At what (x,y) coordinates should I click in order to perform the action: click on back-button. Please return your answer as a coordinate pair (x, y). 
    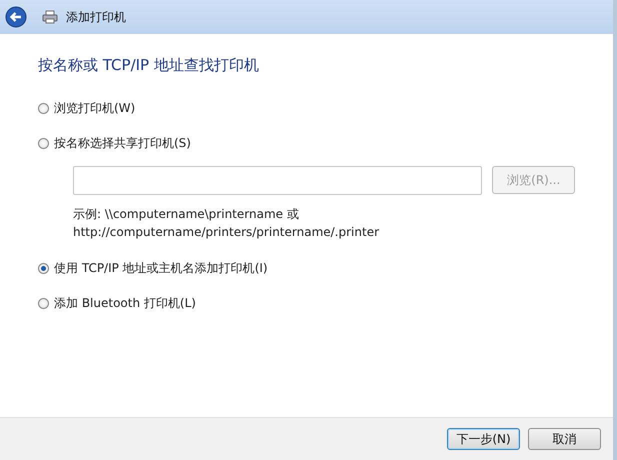
    Looking at the image, I should click on (16, 17).